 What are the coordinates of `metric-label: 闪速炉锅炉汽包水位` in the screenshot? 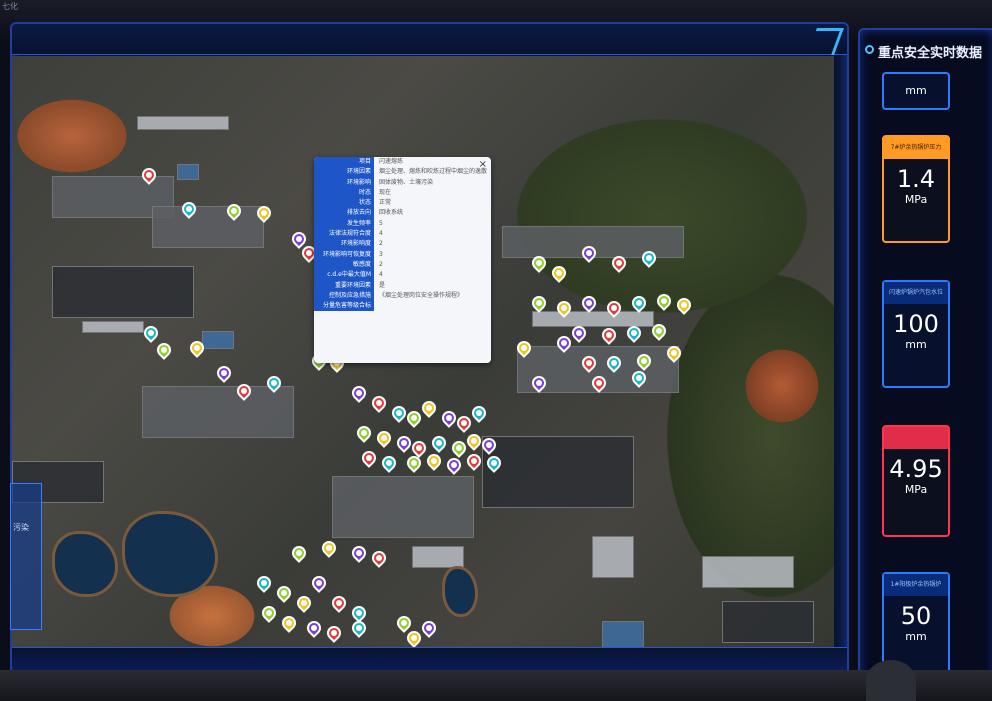 It's located at (916, 293).